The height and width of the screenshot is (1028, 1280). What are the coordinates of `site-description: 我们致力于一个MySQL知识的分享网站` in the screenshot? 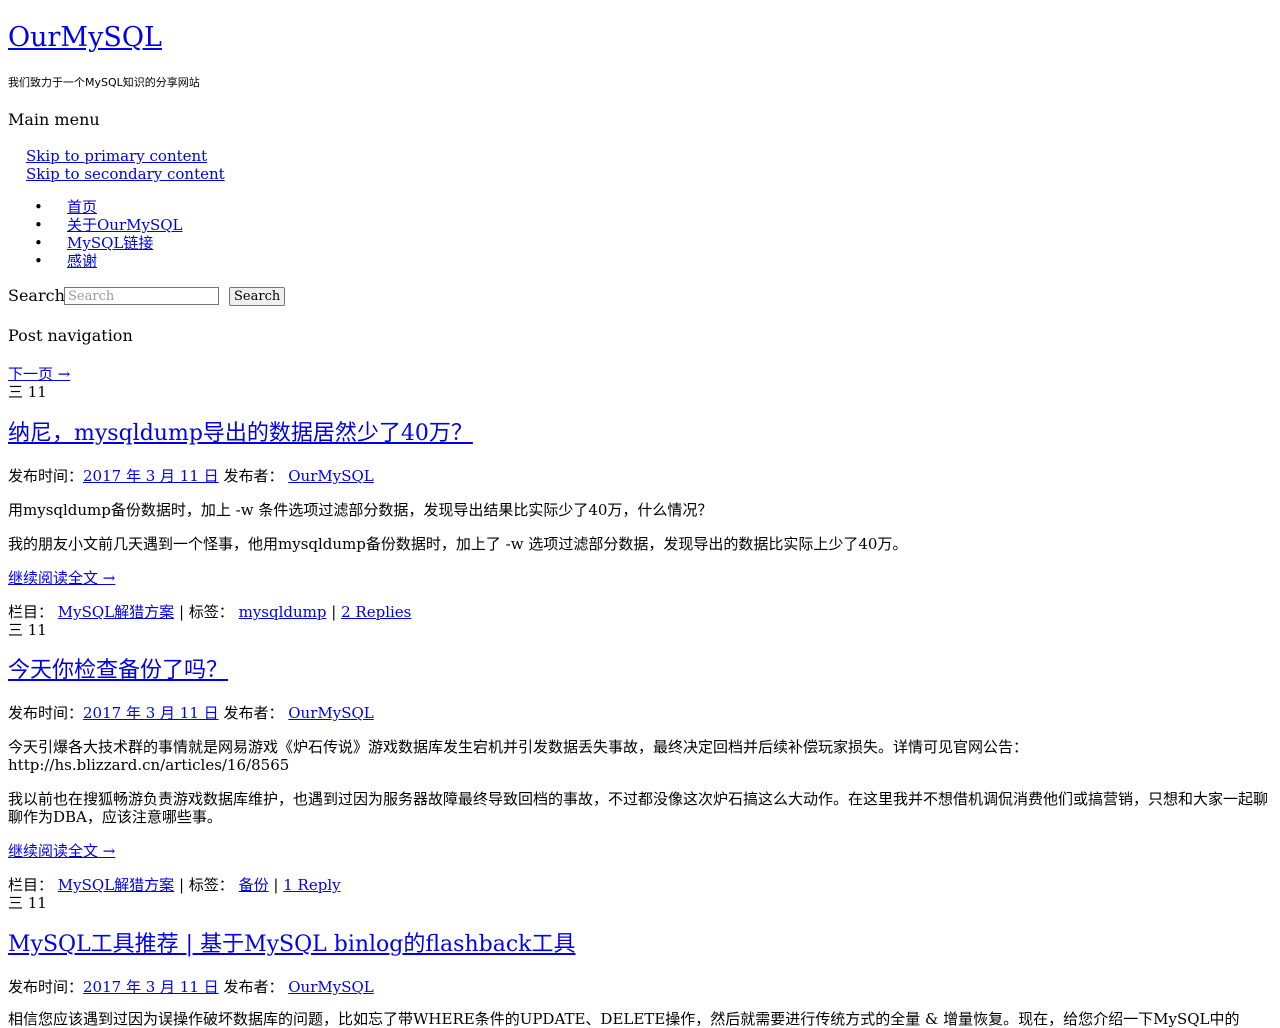 It's located at (104, 82).